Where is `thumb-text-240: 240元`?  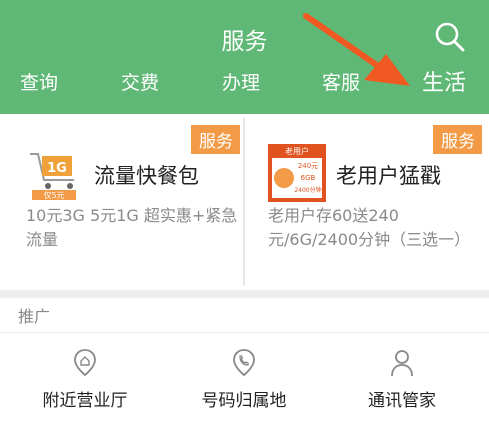
thumb-text-240: 240元 is located at coordinates (308, 166).